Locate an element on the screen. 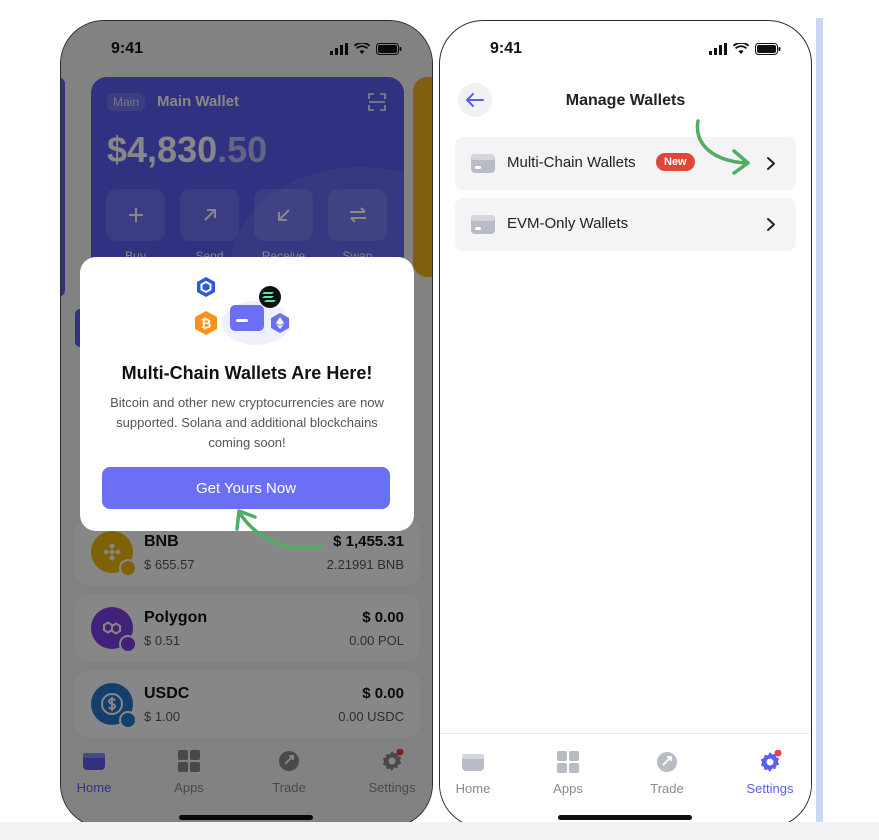 Image resolution: width=879 pixels, height=840 pixels. solana-icon is located at coordinates (270, 297).